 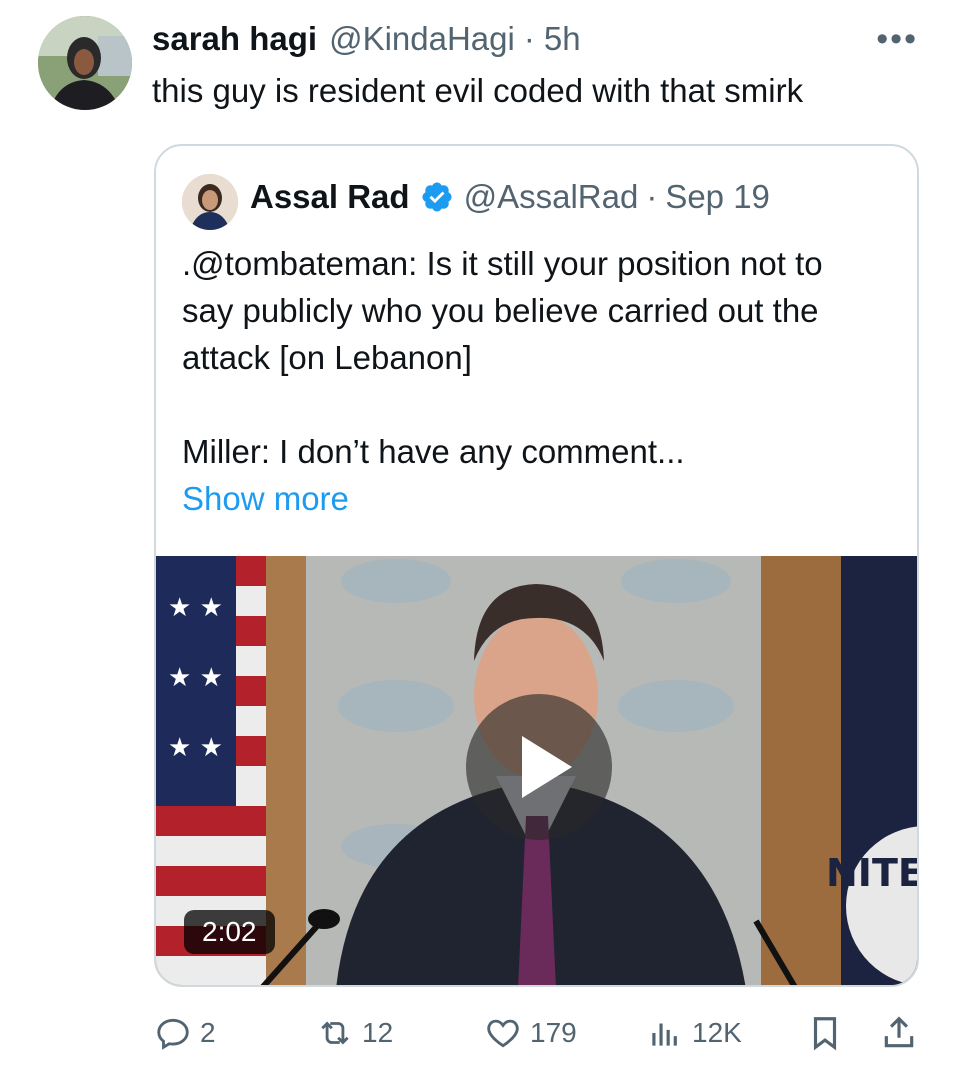 I want to click on quoted-author-handle: @AssalRad, so click(x=551, y=197).